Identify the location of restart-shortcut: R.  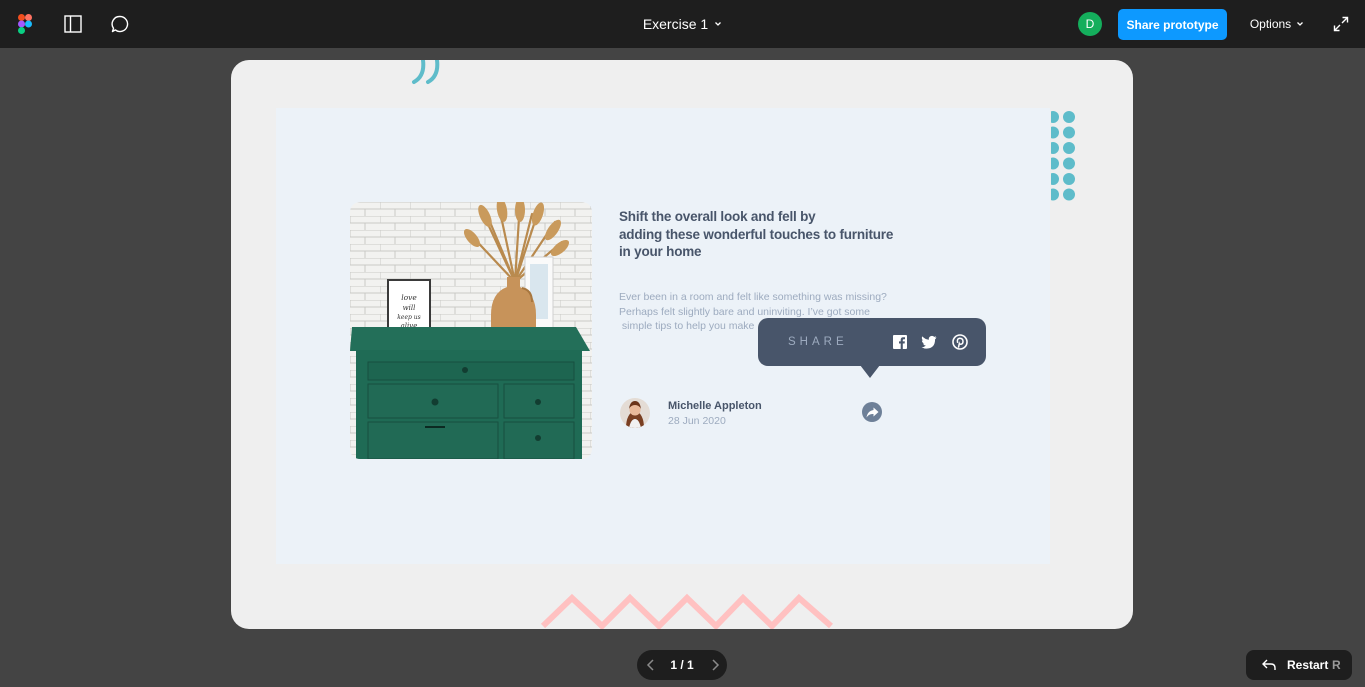
(1336, 665).